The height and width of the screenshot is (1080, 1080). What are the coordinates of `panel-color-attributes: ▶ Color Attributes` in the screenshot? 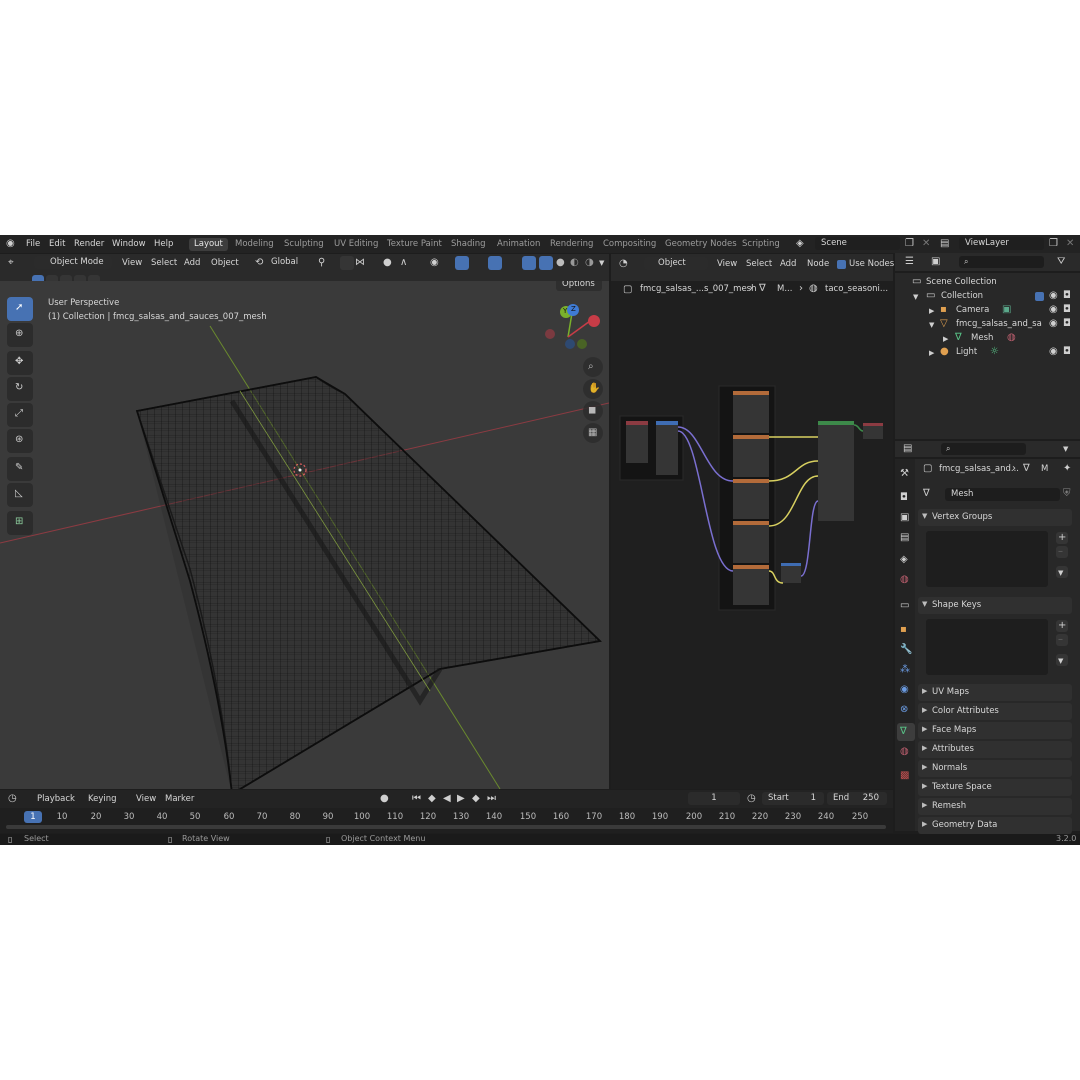 It's located at (995, 711).